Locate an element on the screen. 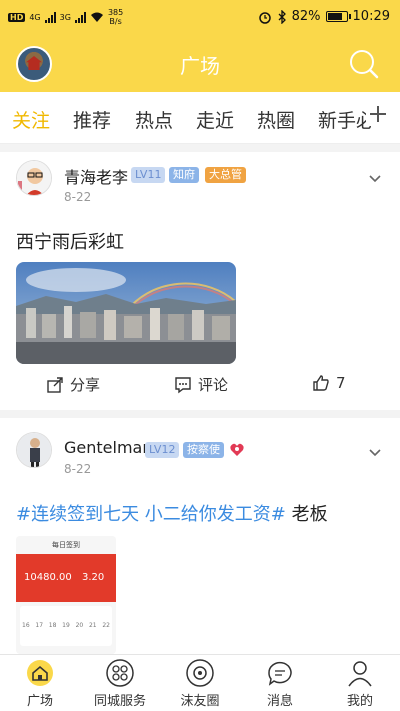 The width and height of the screenshot is (400, 711). like-count: 7 is located at coordinates (341, 383).